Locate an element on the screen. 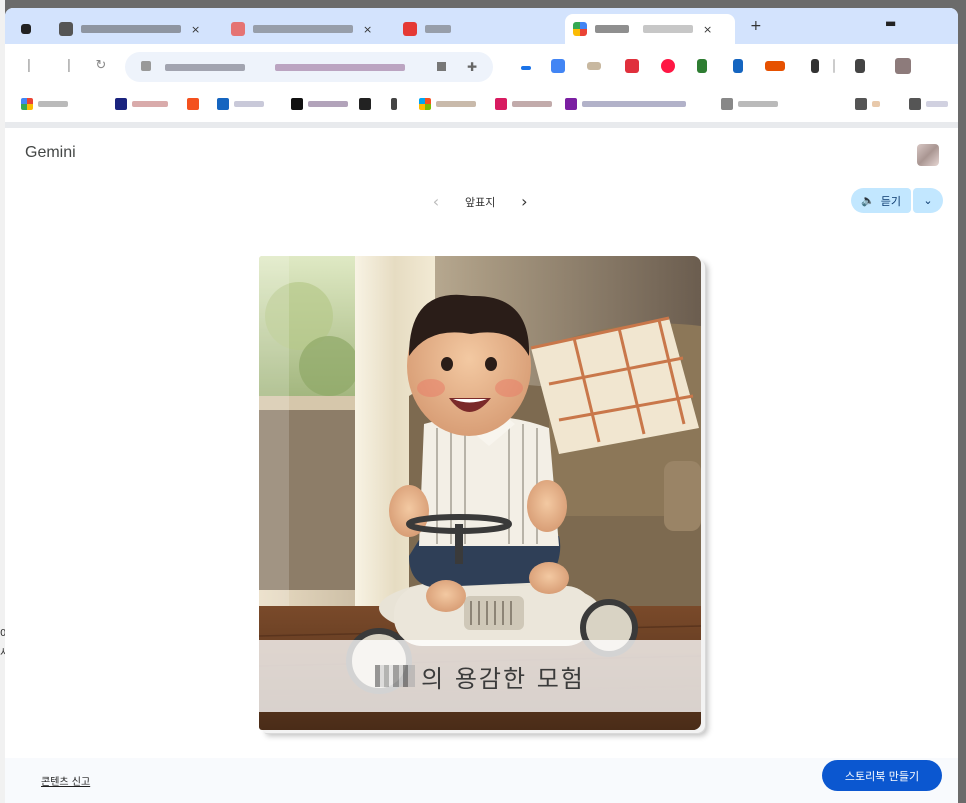 This screenshot has width=966, height=803. create-storybook-button: 스토리북 만들기 is located at coordinates (882, 775).